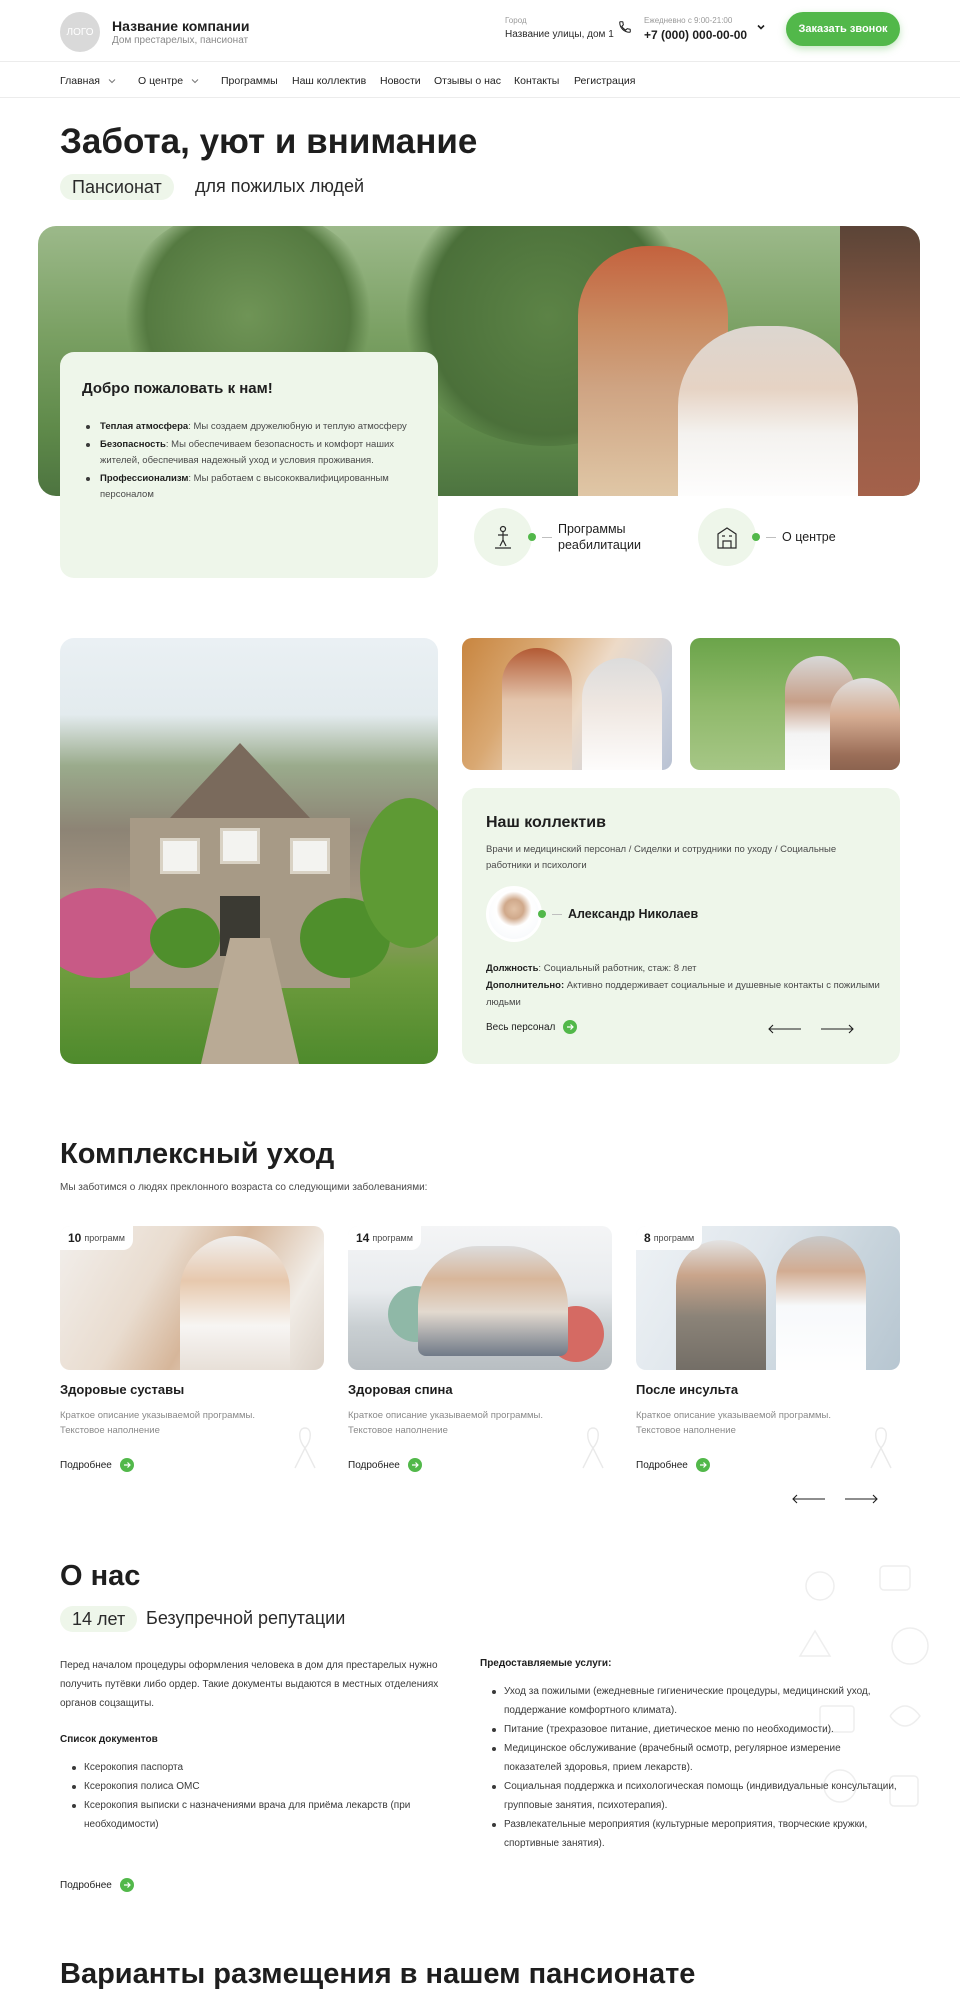  What do you see at coordinates (503, 537) in the screenshot?
I see `rehab-icon` at bounding box center [503, 537].